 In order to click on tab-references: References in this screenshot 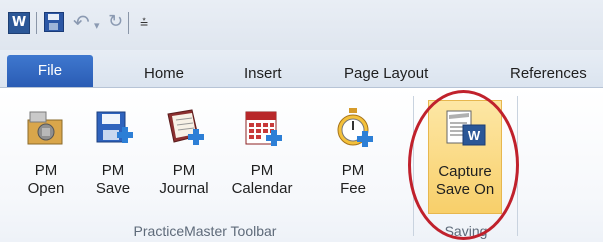, I will do `click(548, 74)`.